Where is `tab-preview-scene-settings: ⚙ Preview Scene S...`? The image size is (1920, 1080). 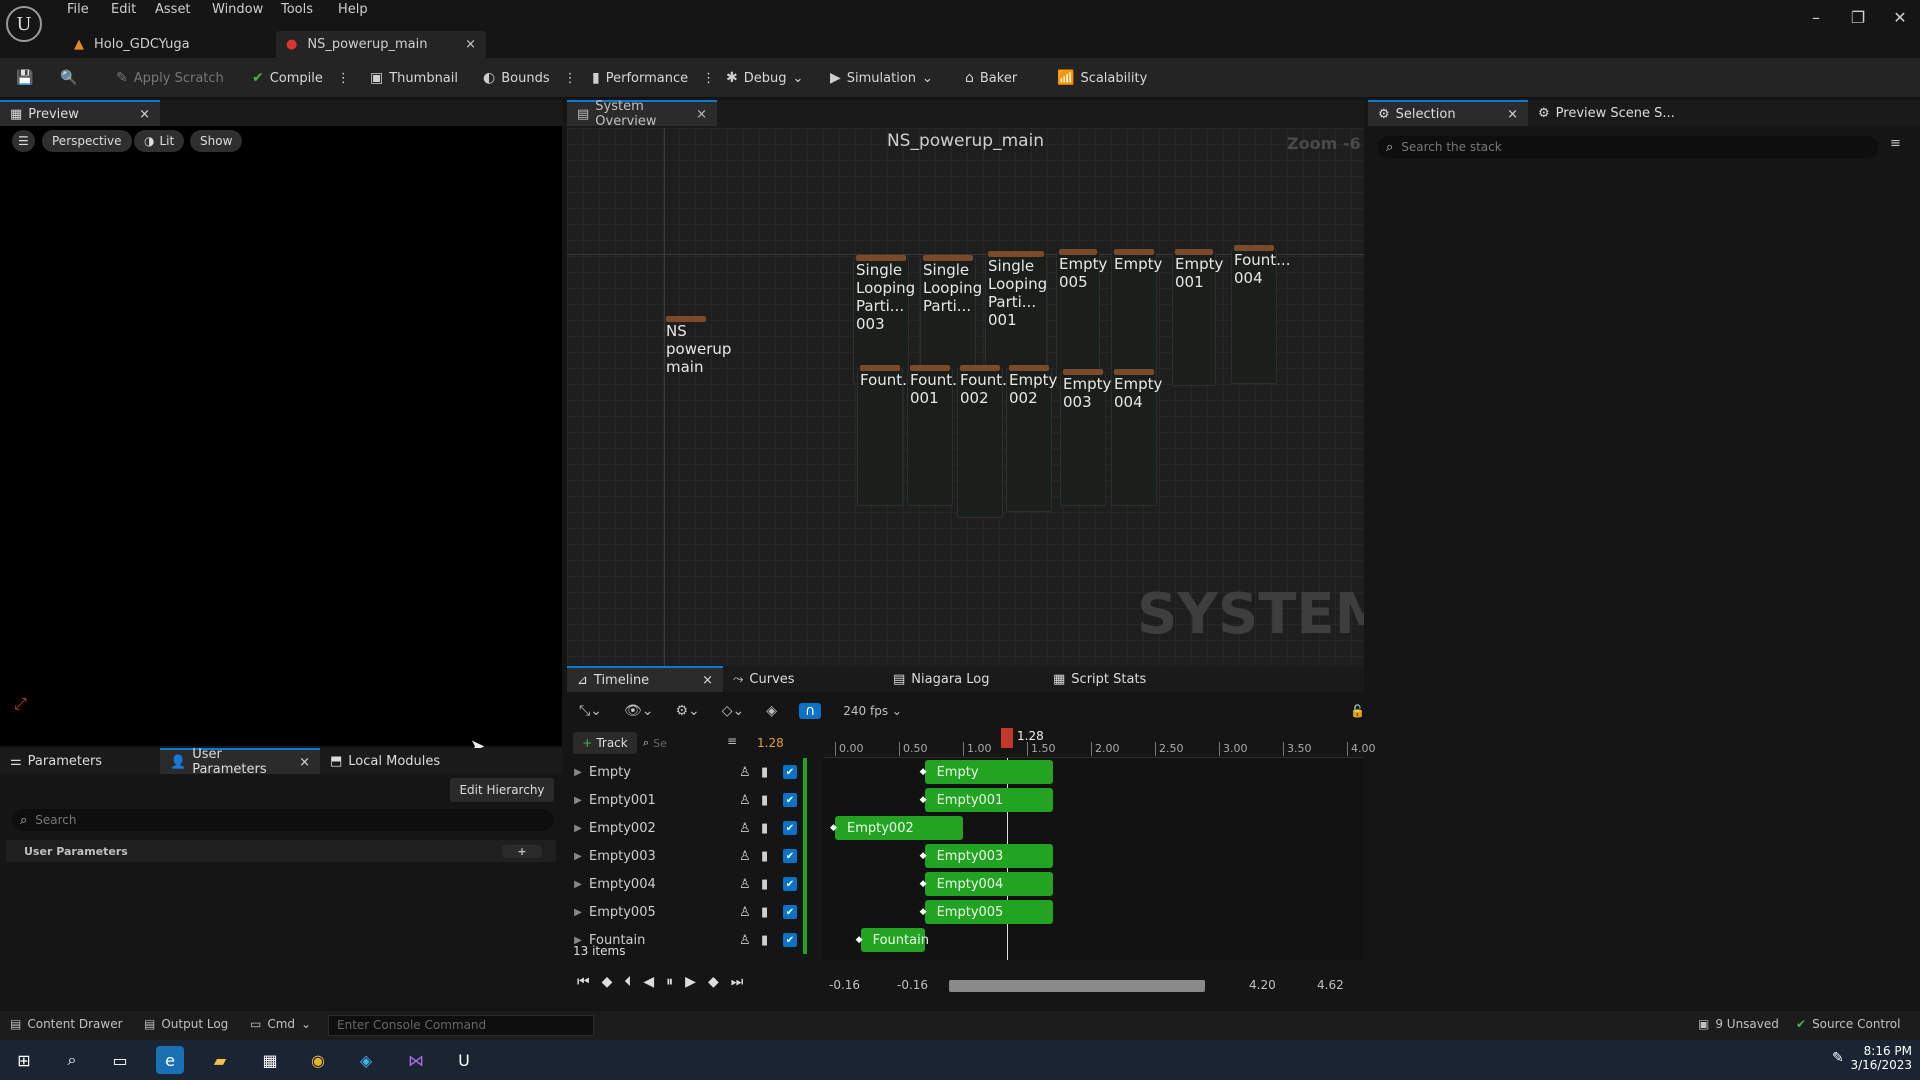 tab-preview-scene-settings: ⚙ Preview Scene S... is located at coordinates (1618, 113).